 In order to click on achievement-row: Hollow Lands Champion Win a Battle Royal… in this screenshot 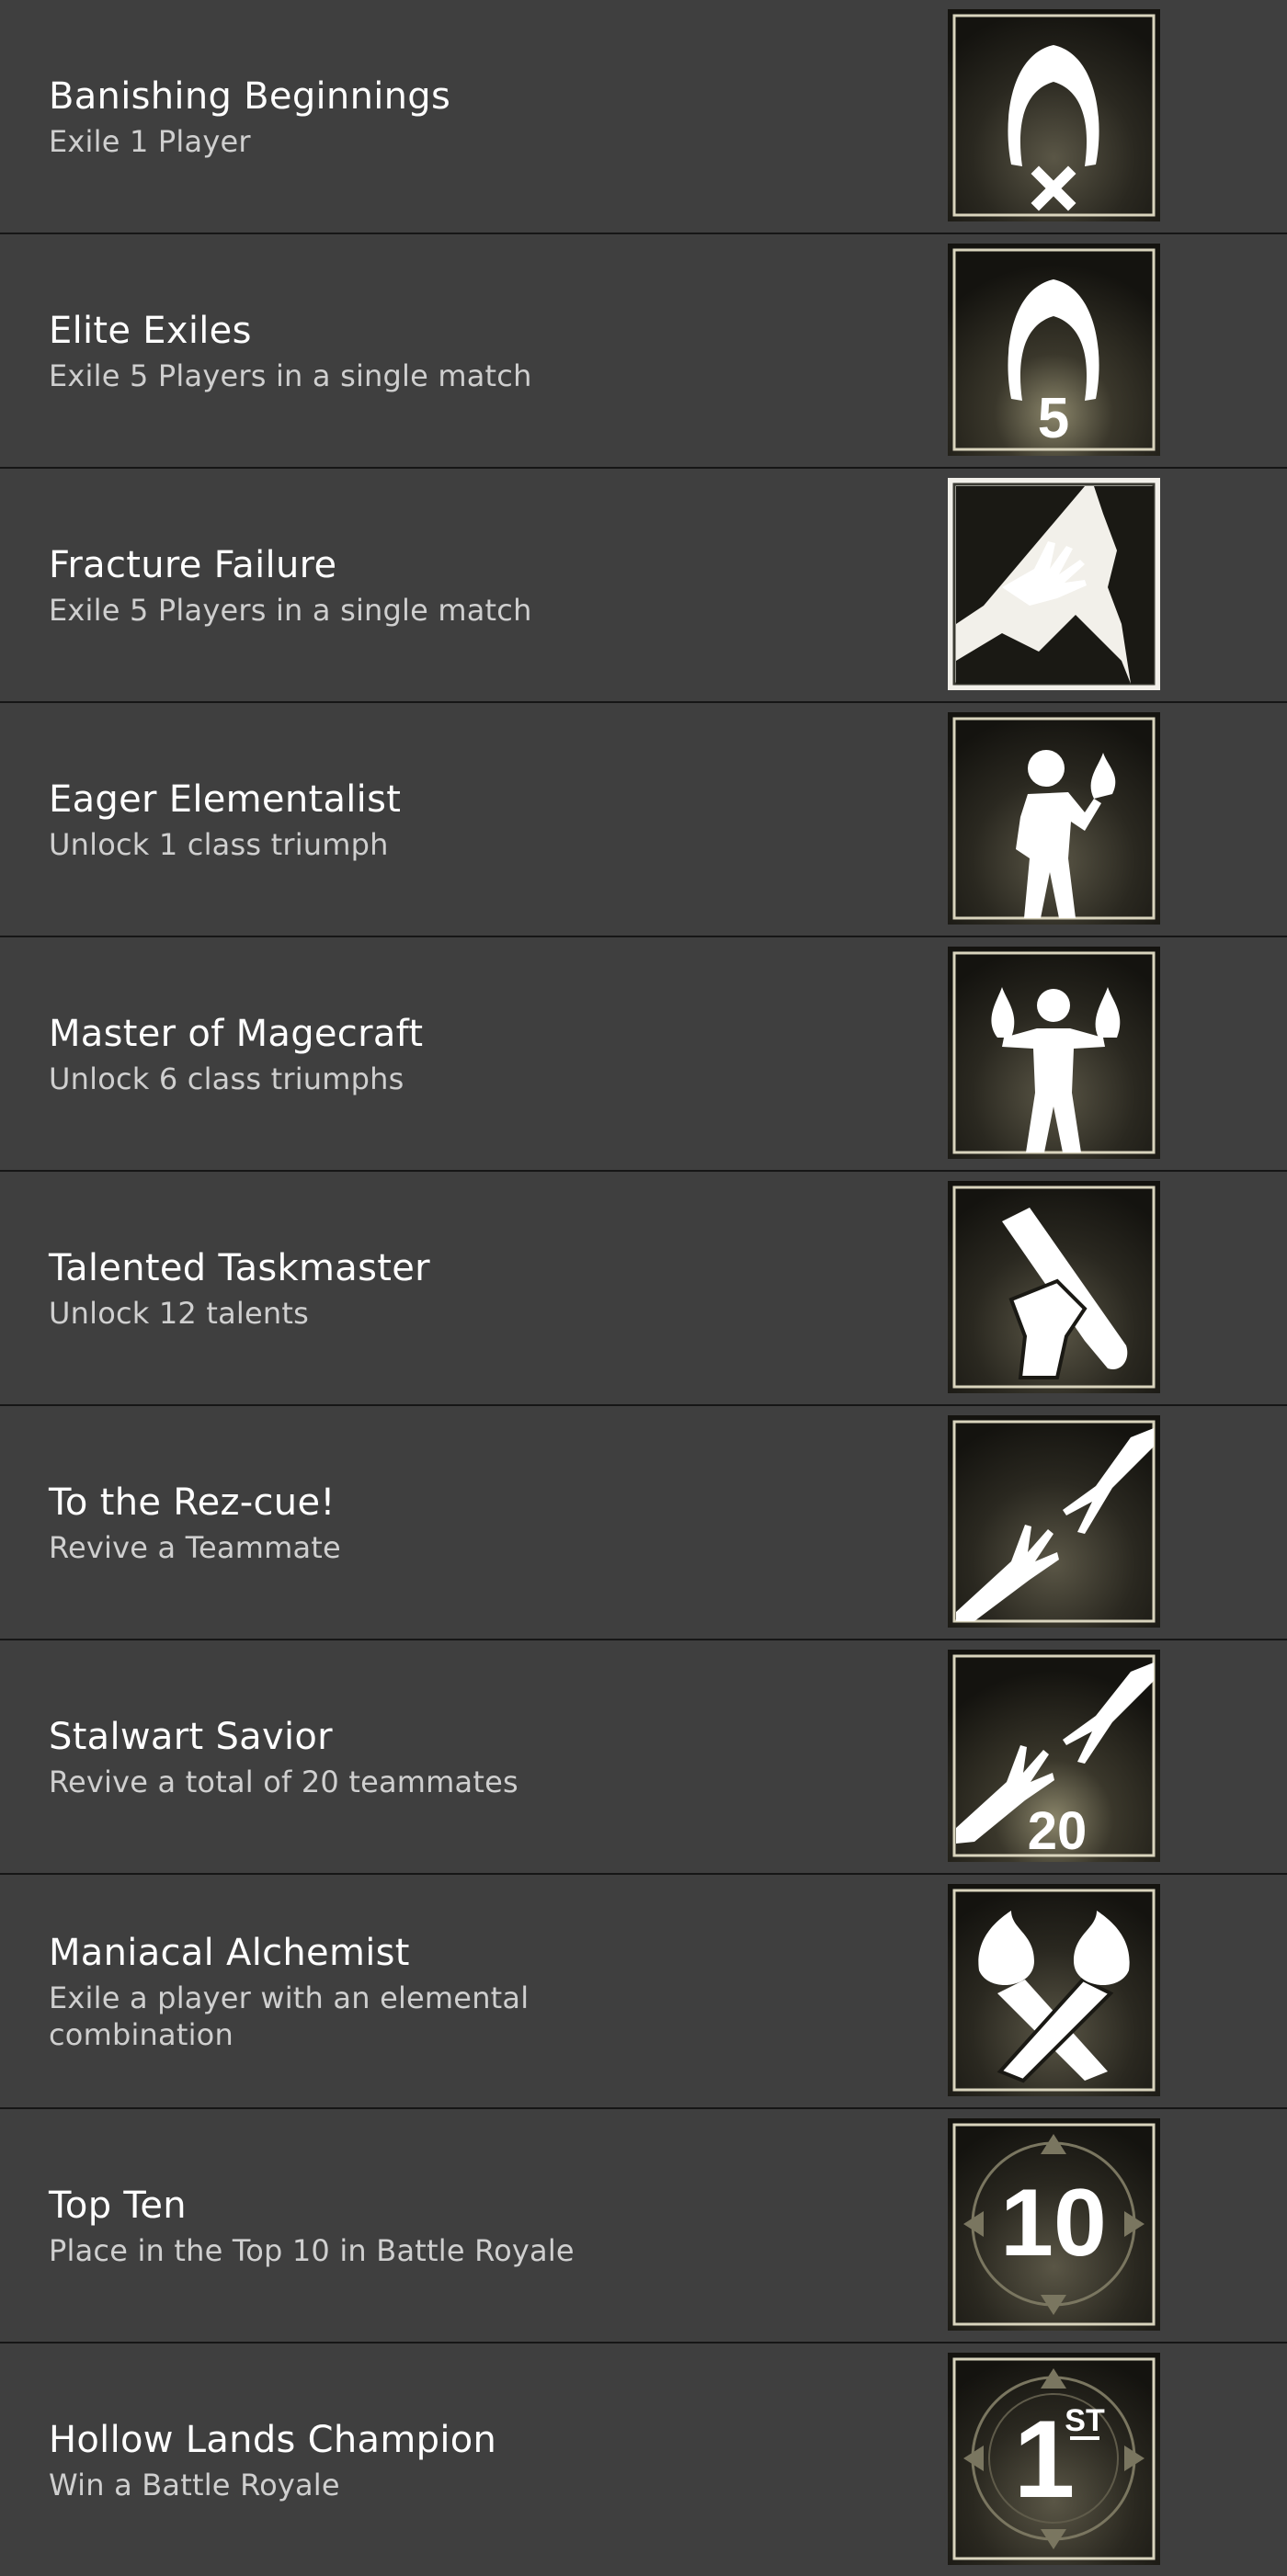, I will do `click(643, 2459)`.